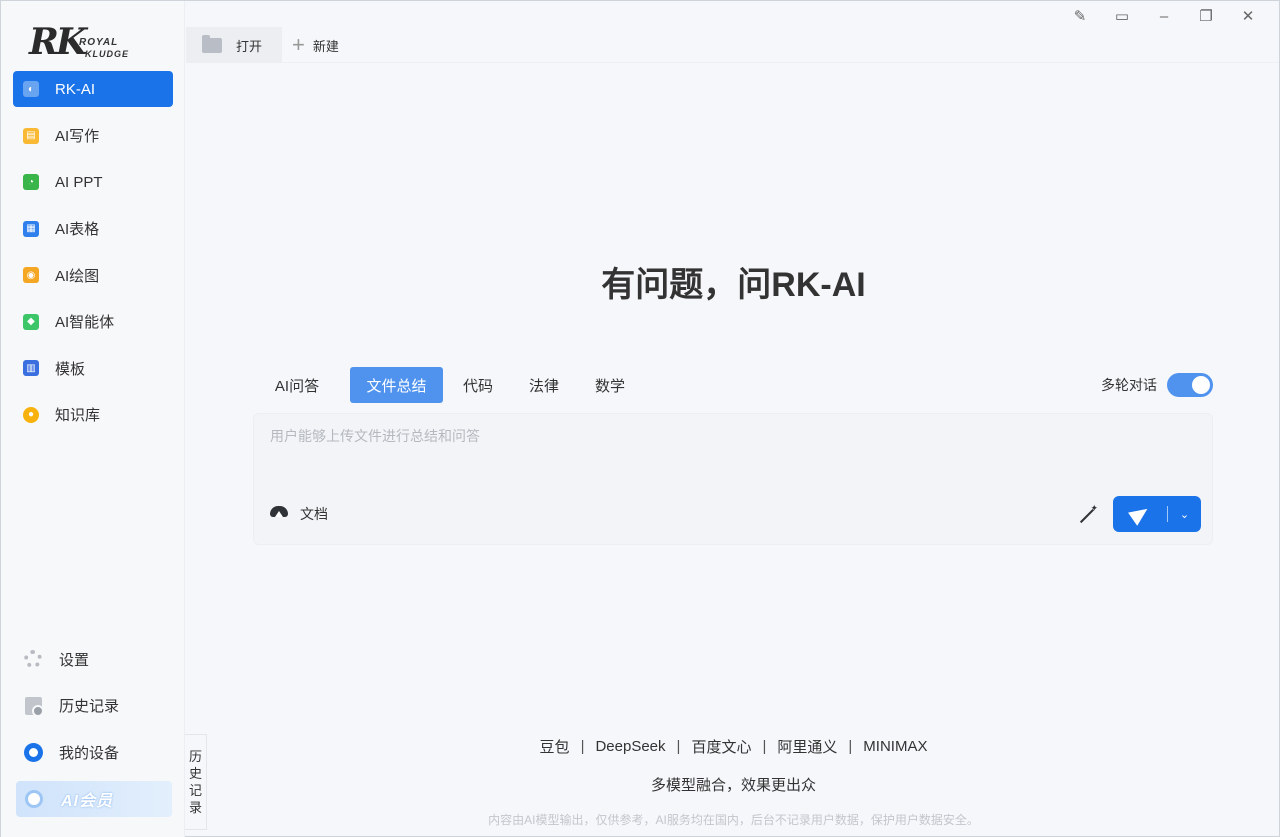  I want to click on folder-icon, so click(212, 43).